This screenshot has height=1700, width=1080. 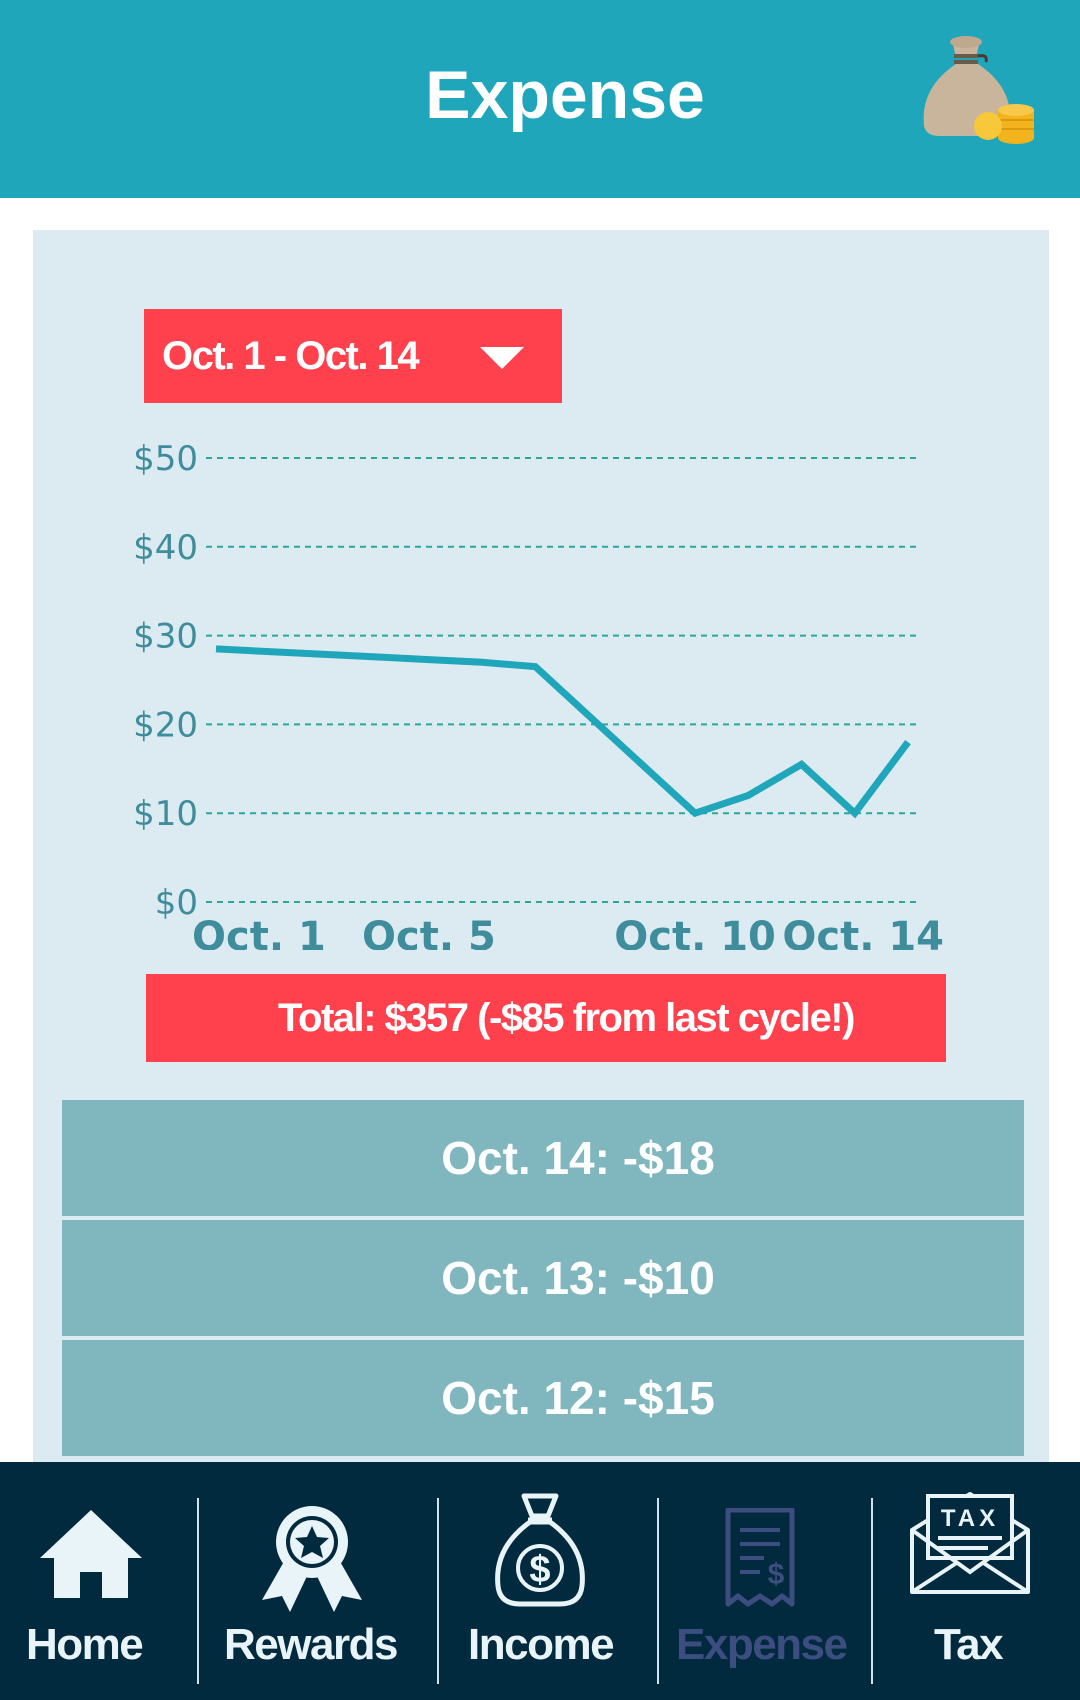 What do you see at coordinates (760, 1557) in the screenshot?
I see `receipt-icon: $` at bounding box center [760, 1557].